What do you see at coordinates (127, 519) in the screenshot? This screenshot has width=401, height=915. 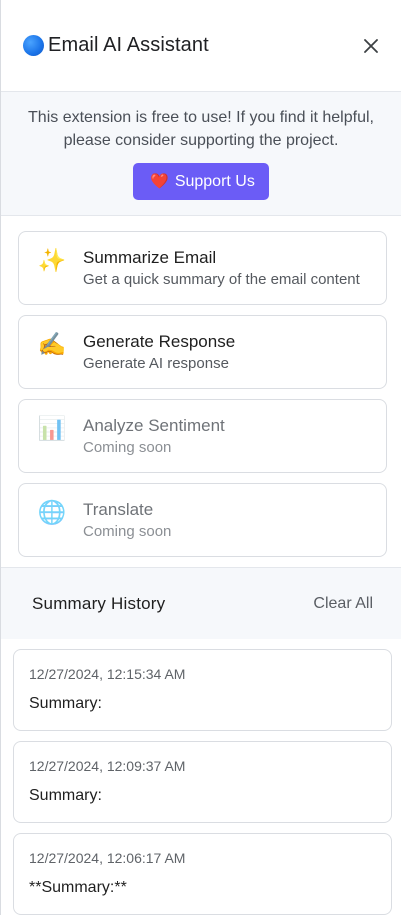 I see `action-text: Translate Coming soon` at bounding box center [127, 519].